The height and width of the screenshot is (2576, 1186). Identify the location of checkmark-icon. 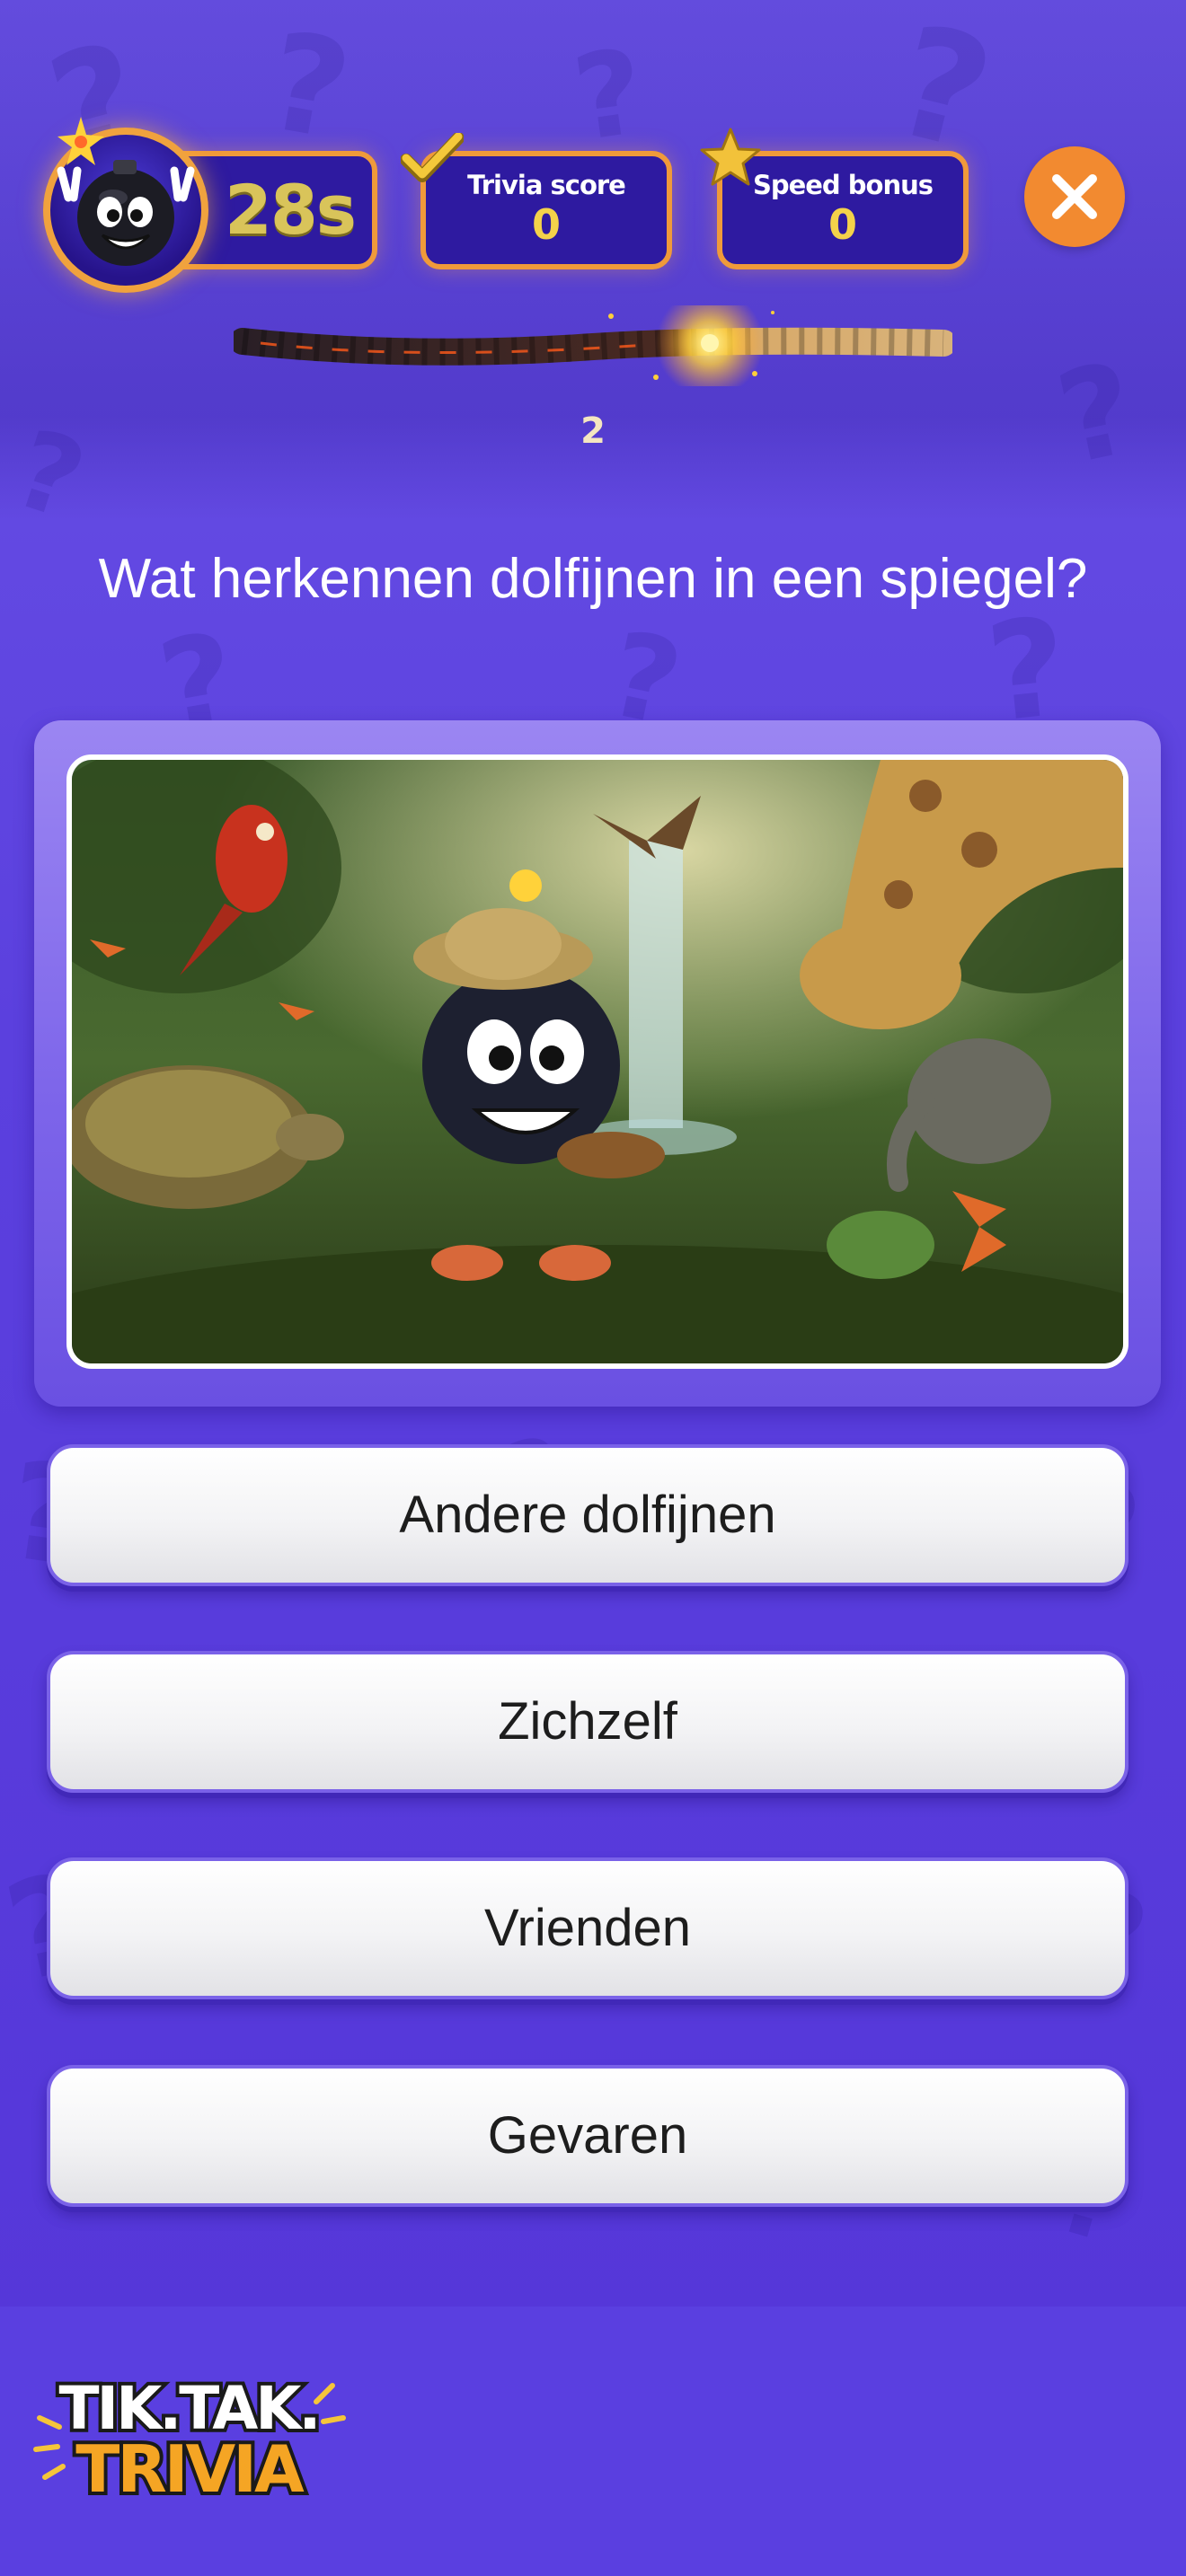
(432, 157).